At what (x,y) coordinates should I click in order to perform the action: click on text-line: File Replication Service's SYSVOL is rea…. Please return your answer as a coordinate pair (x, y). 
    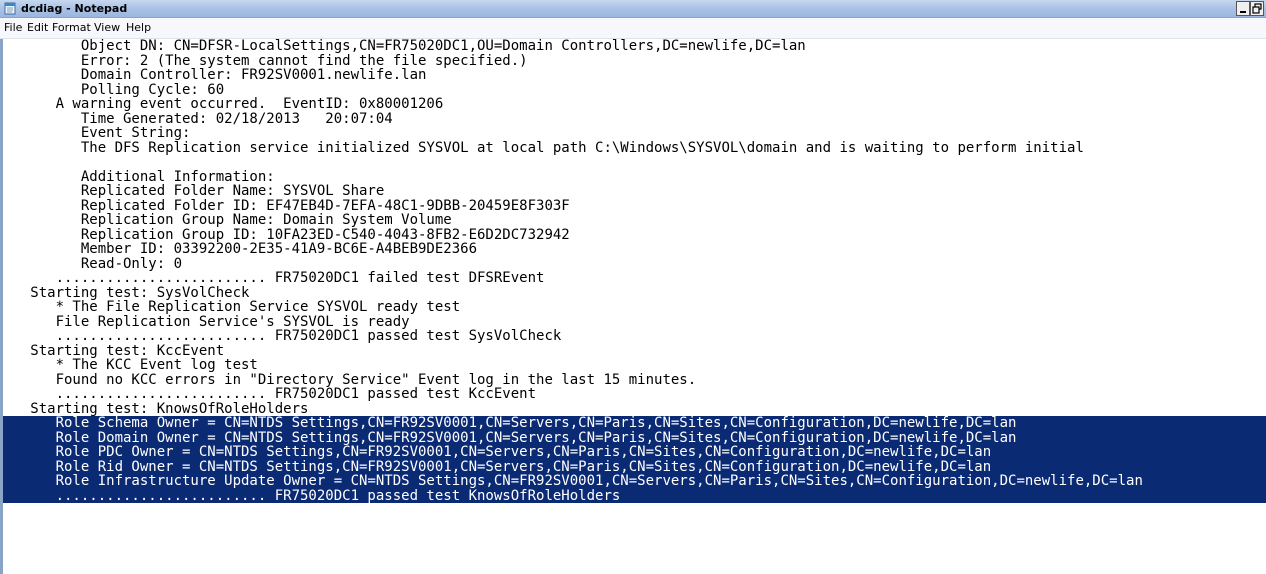
    Looking at the image, I should click on (207, 321).